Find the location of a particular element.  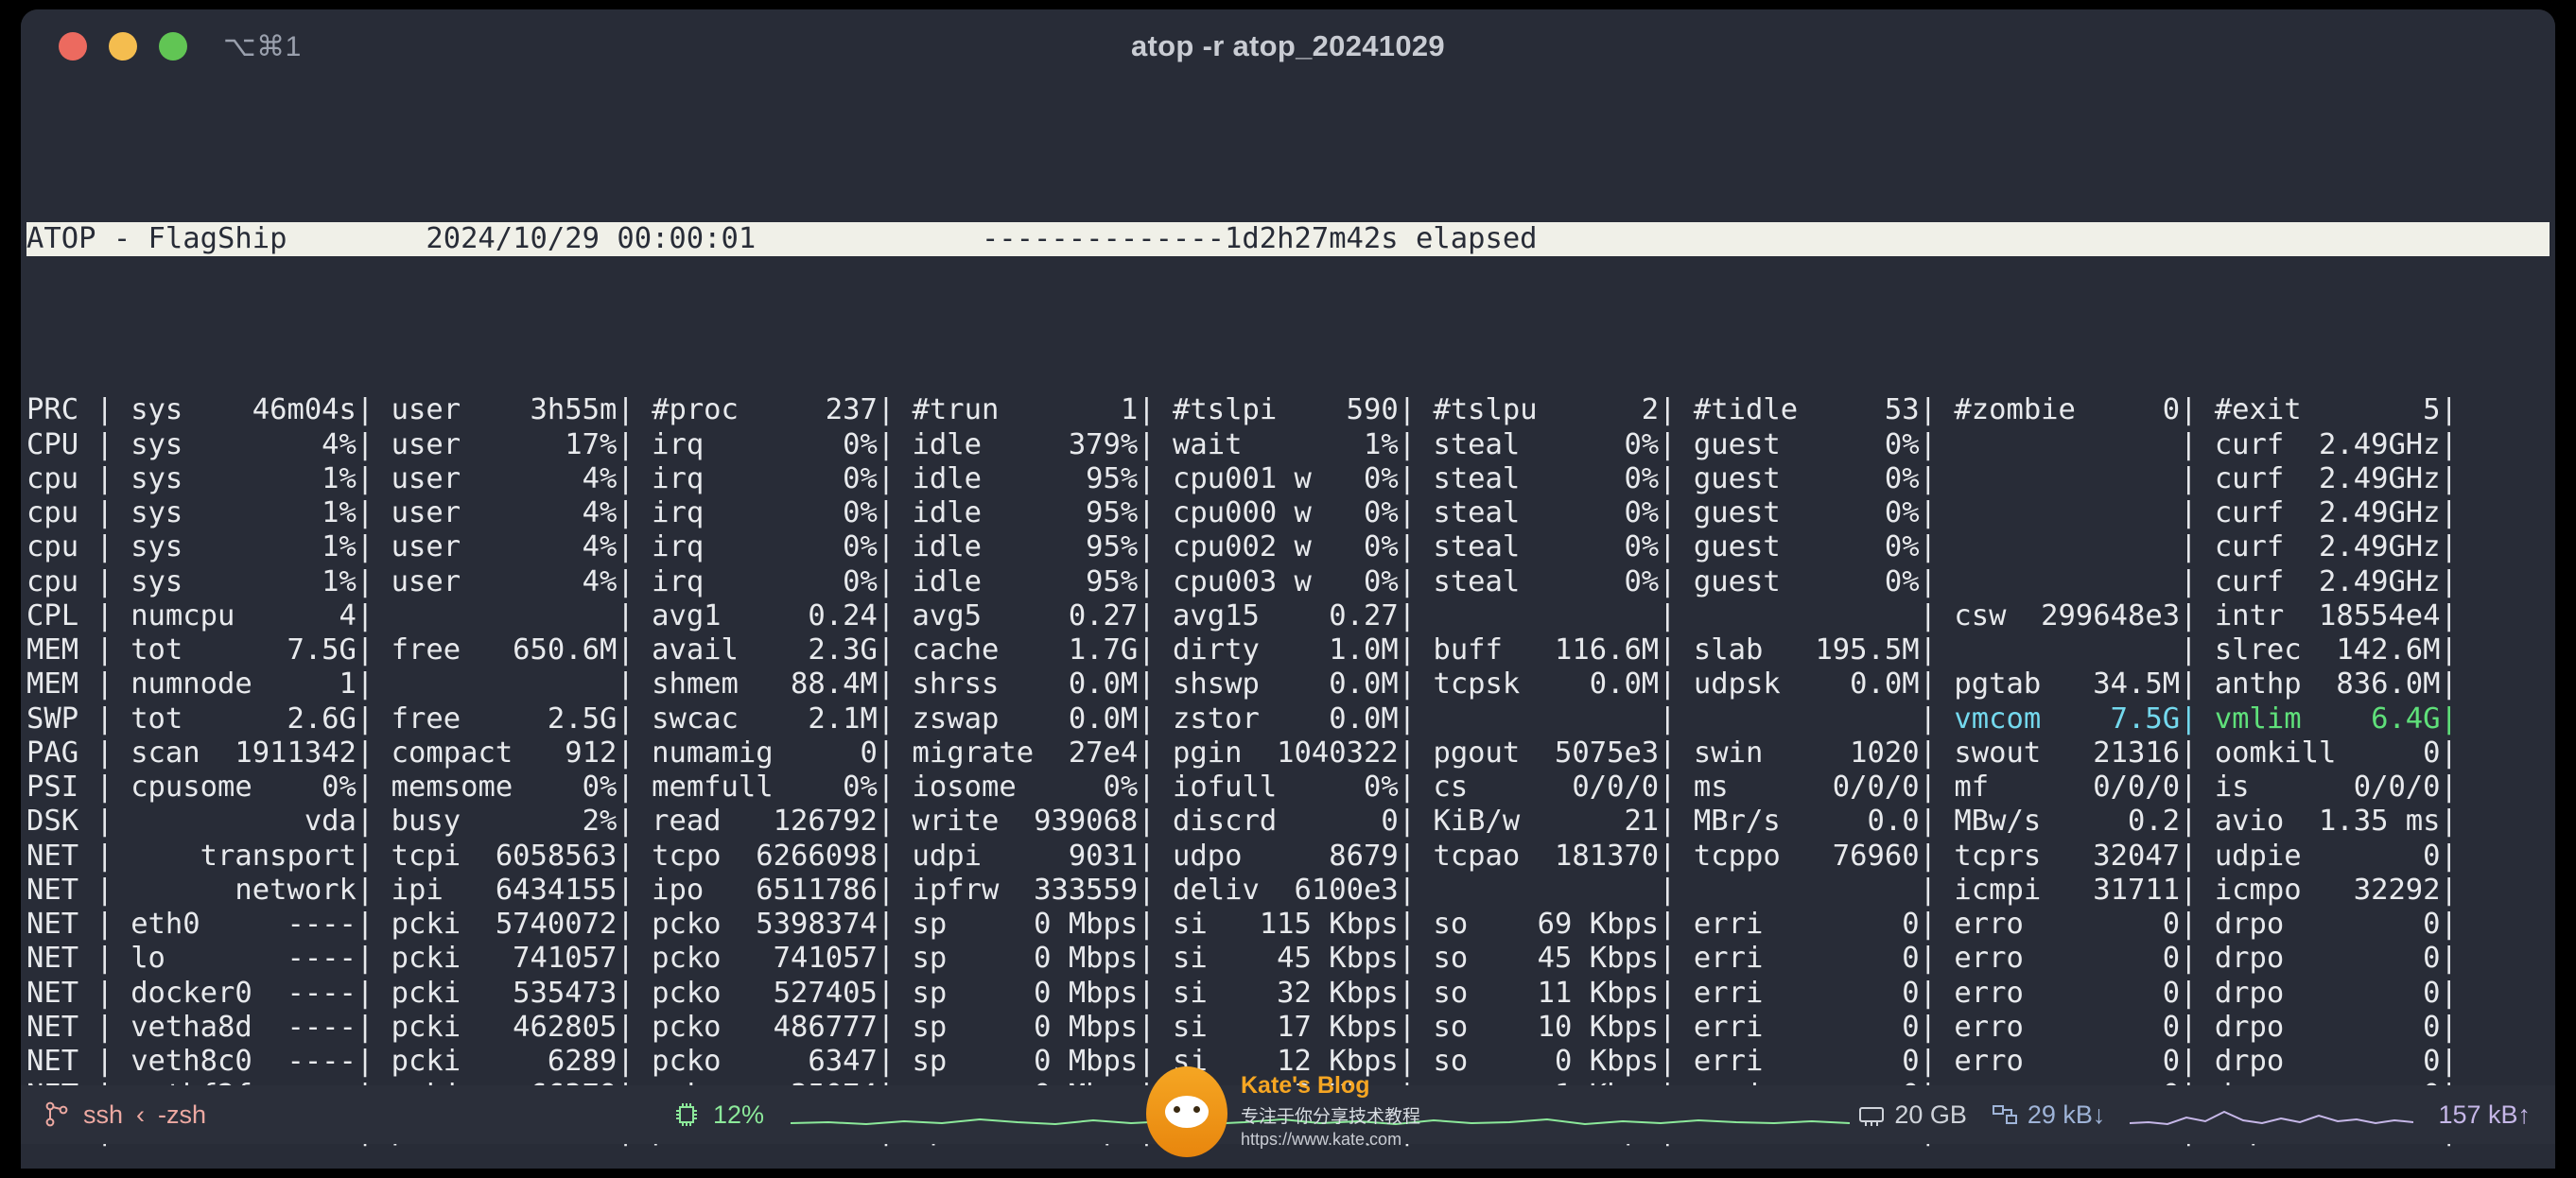

stat-numcpu: numcpu 4| is located at coordinates (243, 615).